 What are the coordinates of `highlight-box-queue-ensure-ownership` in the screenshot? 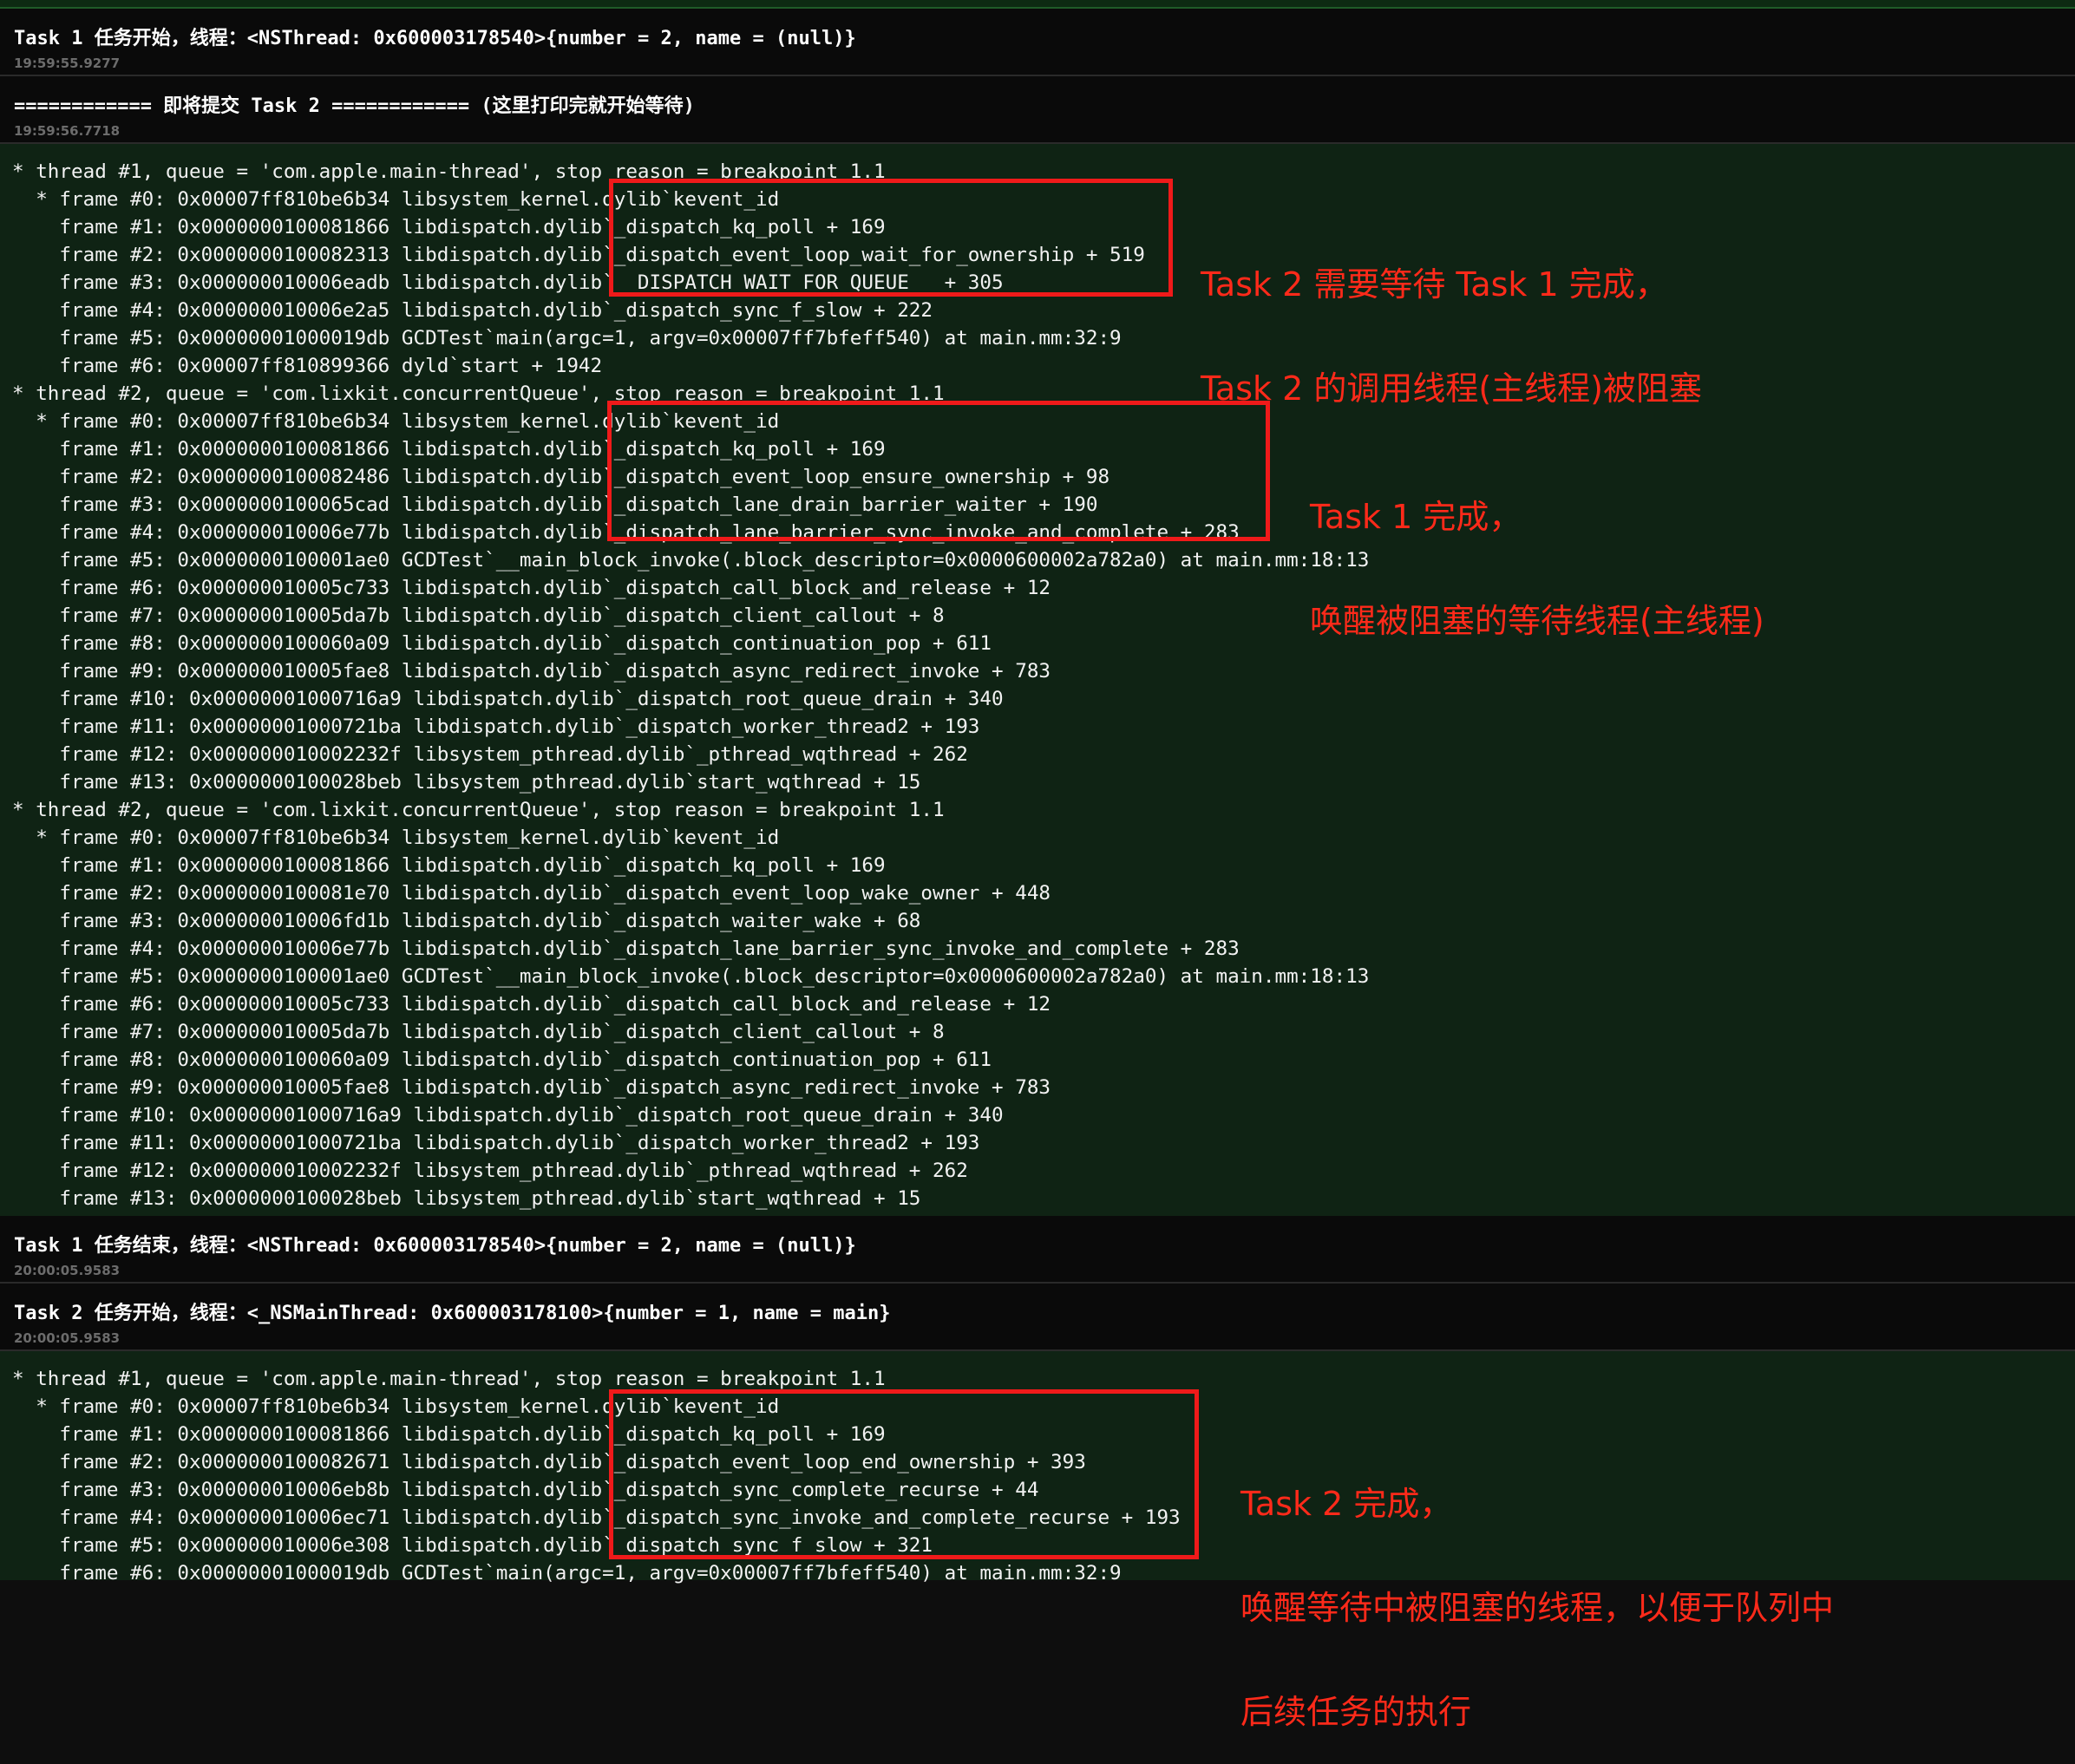 It's located at (938, 471).